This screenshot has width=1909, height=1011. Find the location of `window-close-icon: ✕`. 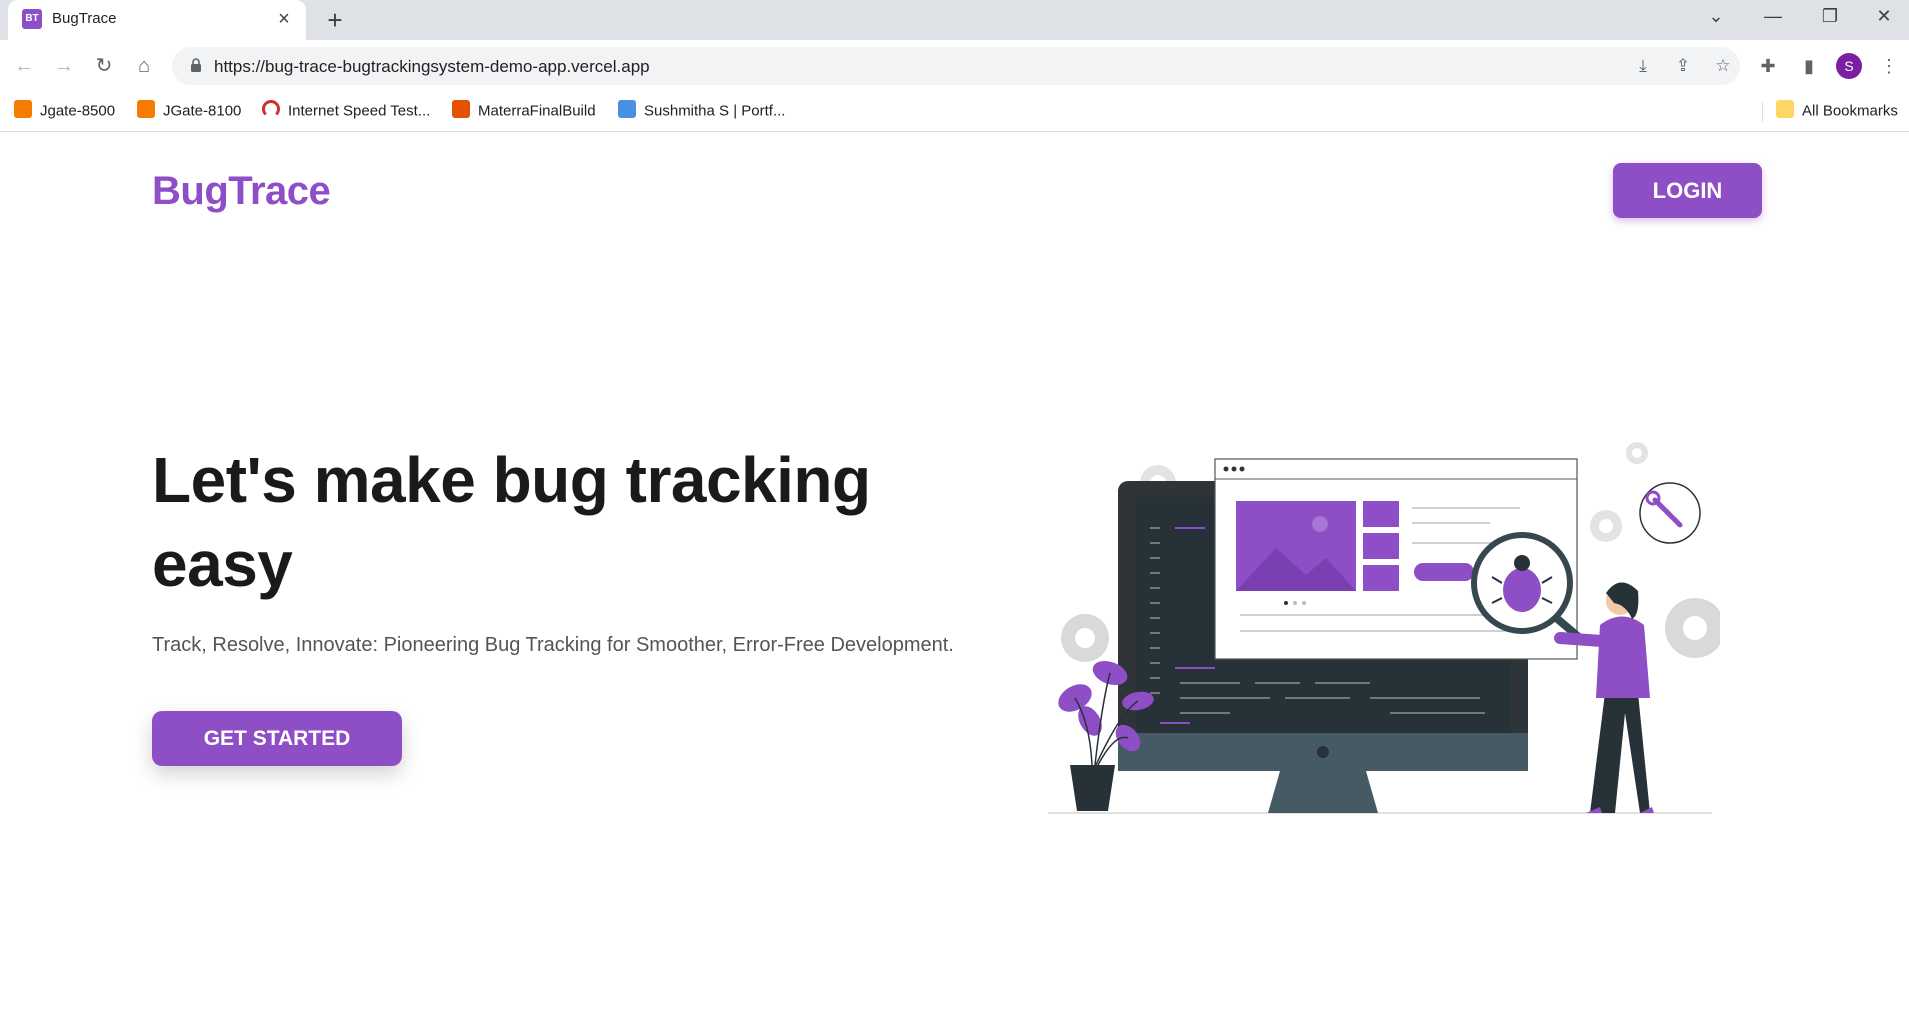

window-close-icon: ✕ is located at coordinates (1882, 16).